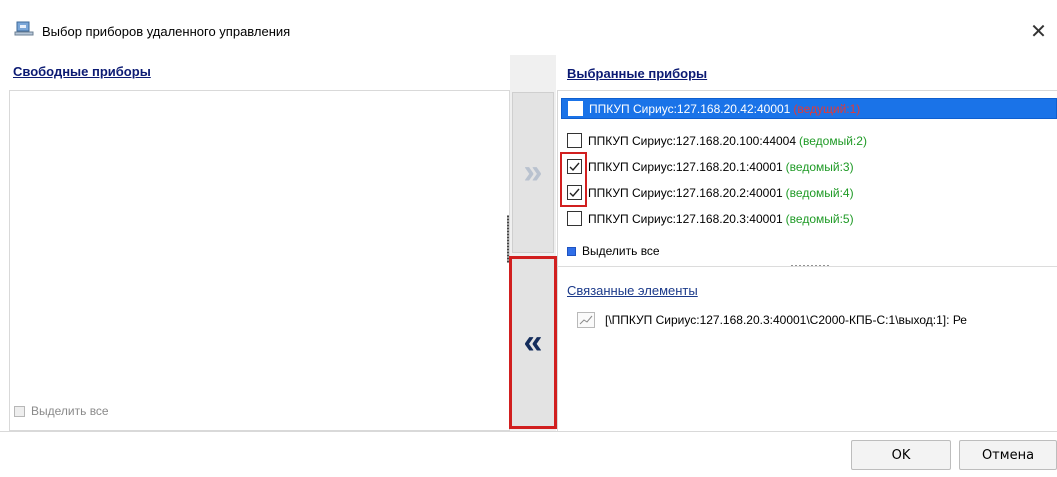 This screenshot has height=477, width=1057. I want to click on double-chevron-left-icon: «, so click(533, 342).